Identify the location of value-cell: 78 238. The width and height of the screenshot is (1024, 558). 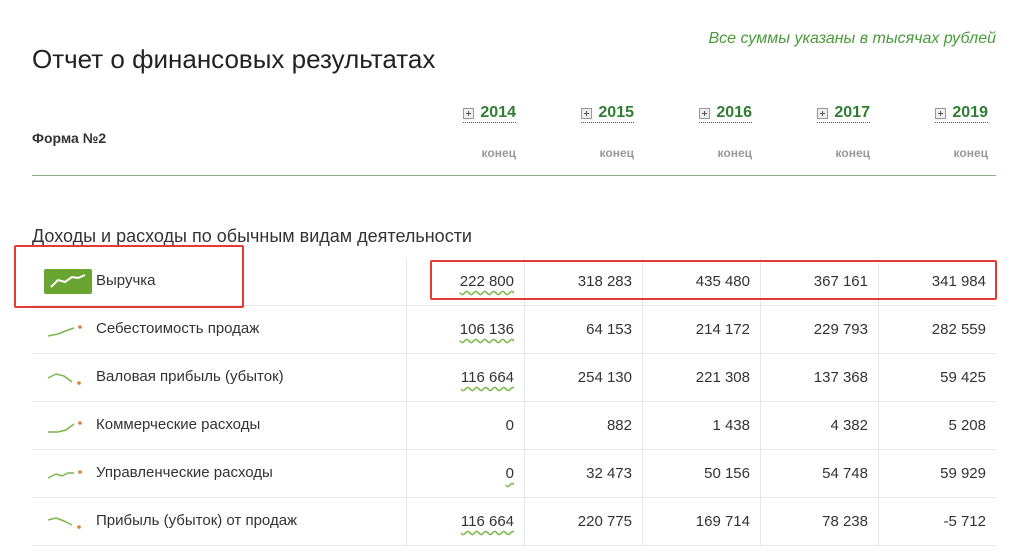
(819, 521).